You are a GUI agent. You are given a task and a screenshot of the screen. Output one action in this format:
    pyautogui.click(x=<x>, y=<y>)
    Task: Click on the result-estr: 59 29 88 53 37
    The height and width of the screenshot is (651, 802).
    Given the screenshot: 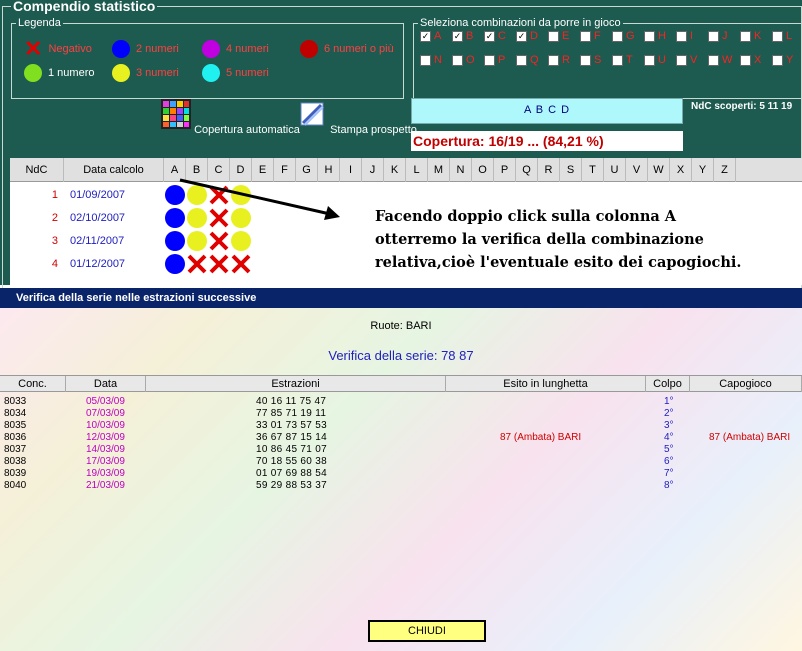 What is the action you would take?
    pyautogui.click(x=291, y=485)
    